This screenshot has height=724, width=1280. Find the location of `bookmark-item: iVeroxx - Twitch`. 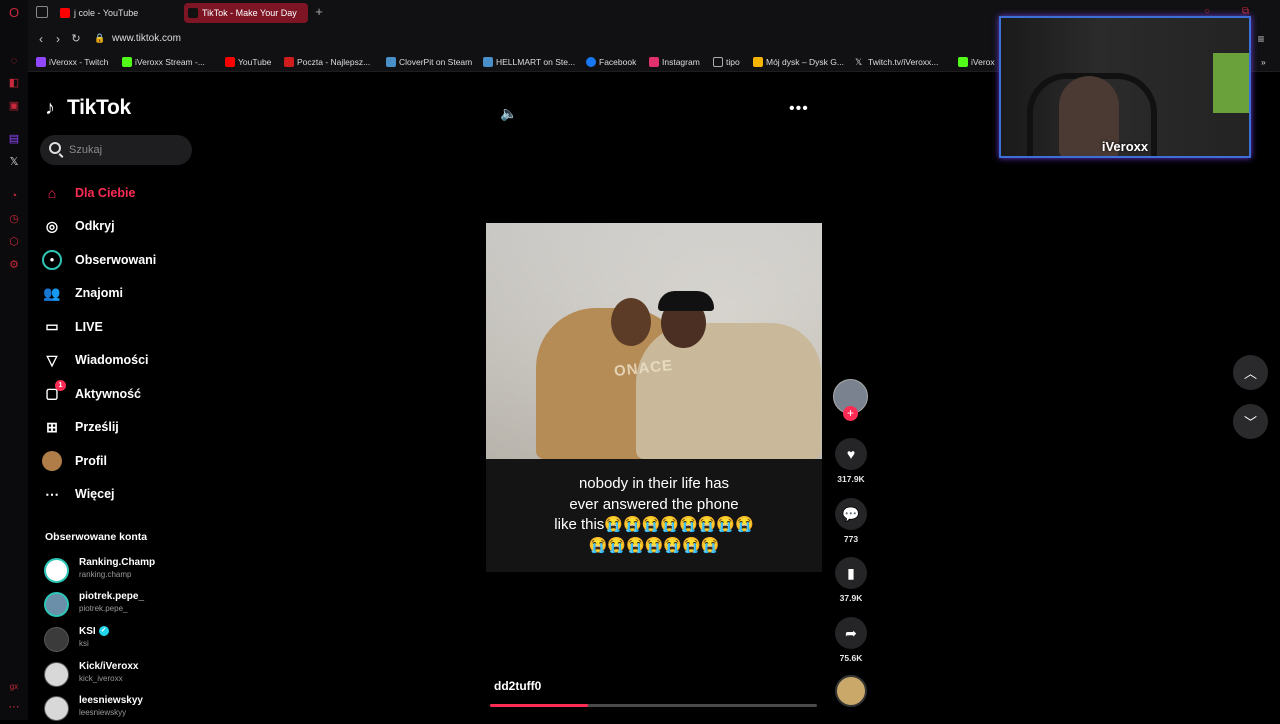

bookmark-item: iVeroxx - Twitch is located at coordinates (72, 62).